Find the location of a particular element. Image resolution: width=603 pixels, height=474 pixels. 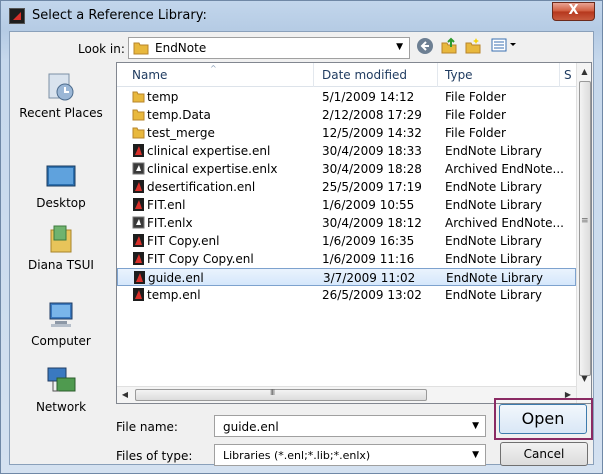

file-row: FIT.enl 1/6/2009 10:55 EndNote Library is located at coordinates (346, 205).